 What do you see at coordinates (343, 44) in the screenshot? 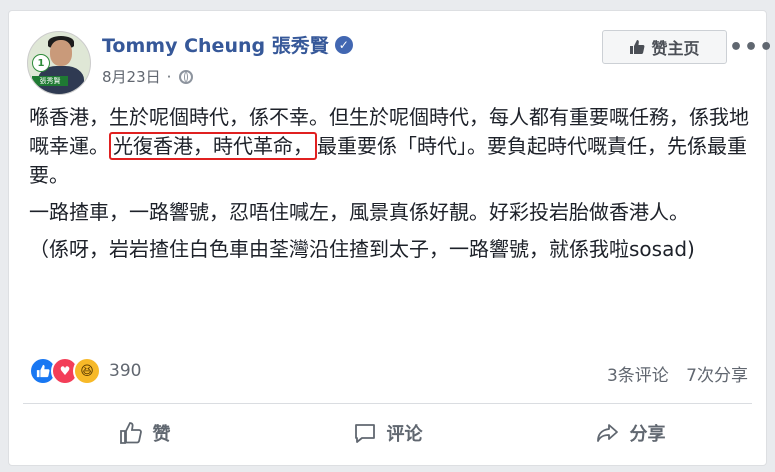
I see `verified-badge-icon: ✓` at bounding box center [343, 44].